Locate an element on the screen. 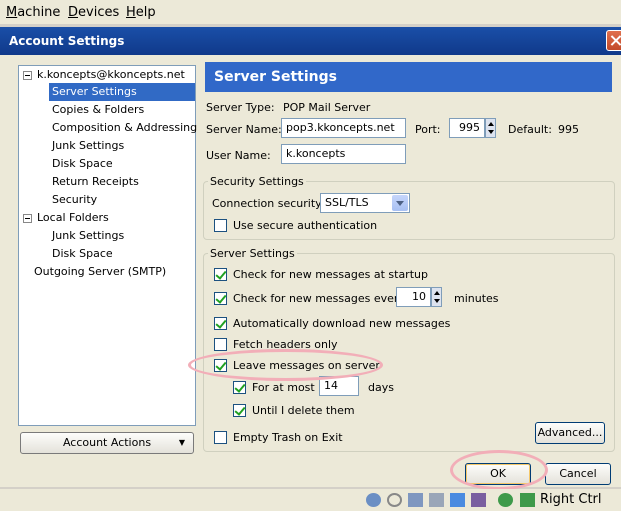 The height and width of the screenshot is (511, 621). tree-item-copies-folders: Copies & Folders is located at coordinates (98, 110).